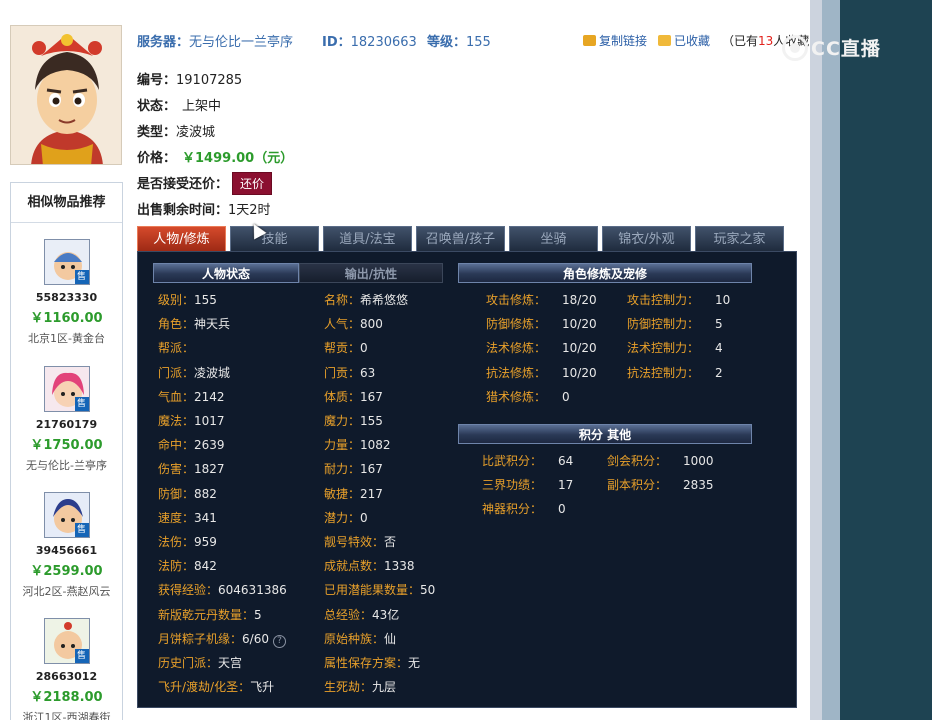 This screenshot has height=720, width=932. Describe the element at coordinates (66, 669) in the screenshot. I see `similar-item: 售 28663012 ￥2188.00 浙江1区-西湖春街` at that location.